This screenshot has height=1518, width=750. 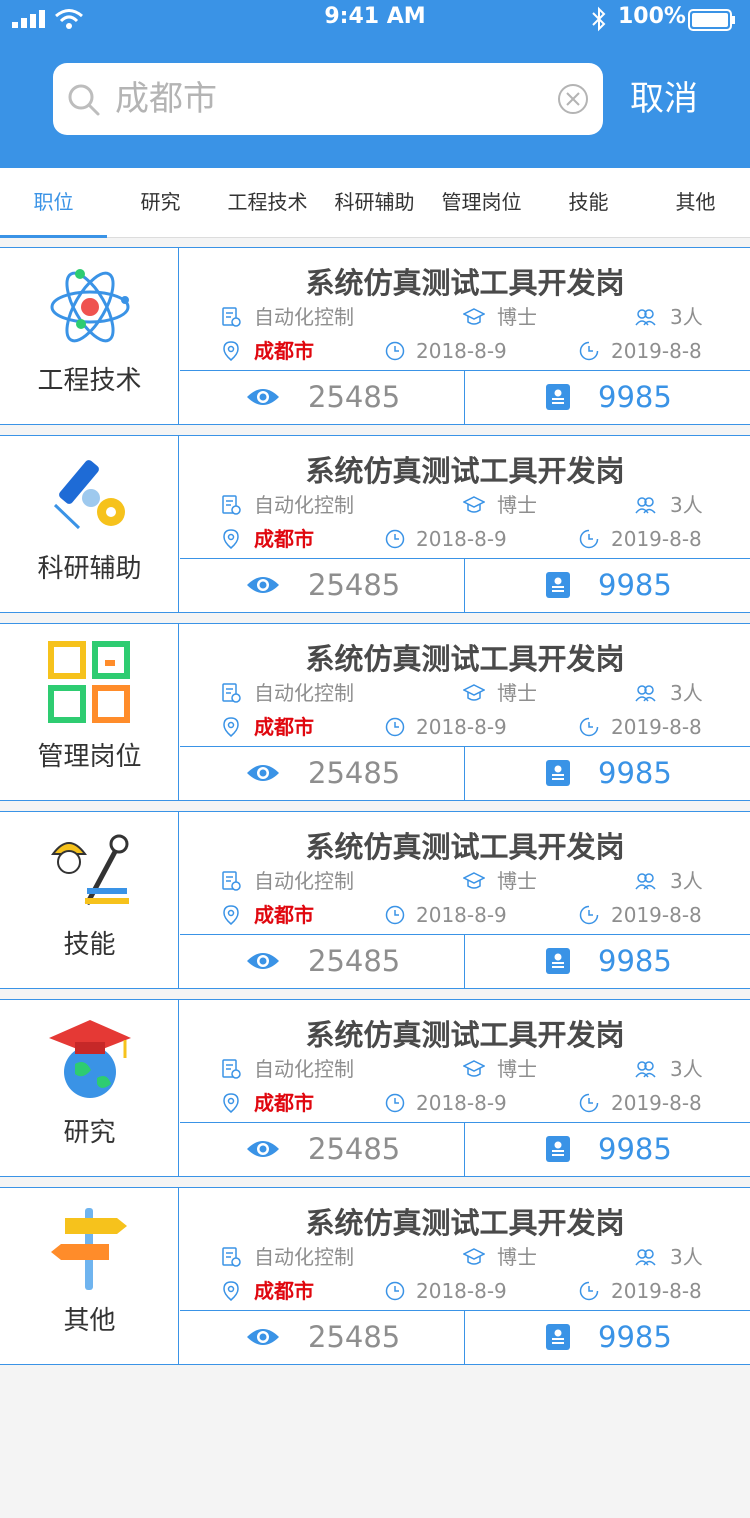 What do you see at coordinates (374, 203) in the screenshot?
I see `tab-research-assist: 科研辅助` at bounding box center [374, 203].